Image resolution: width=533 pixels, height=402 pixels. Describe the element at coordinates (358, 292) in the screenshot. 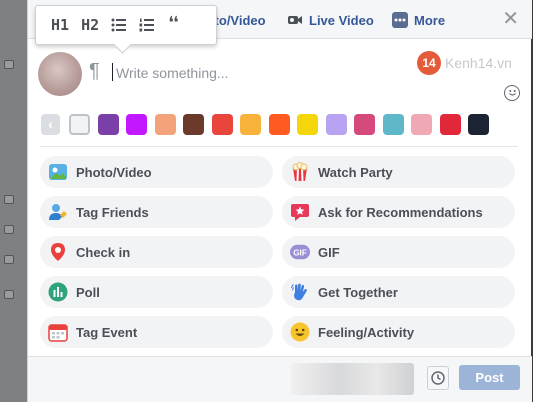

I see `action-label: Get Together` at that location.